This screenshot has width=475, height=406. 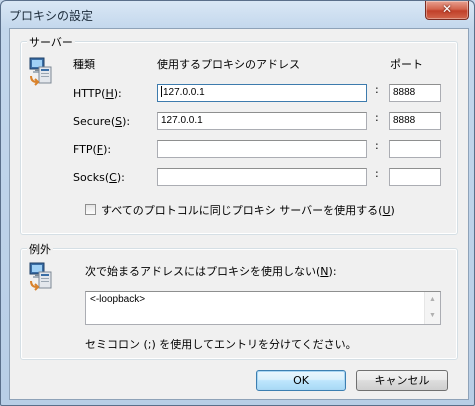 What do you see at coordinates (262, 149) in the screenshot?
I see `ftp-address-input` at bounding box center [262, 149].